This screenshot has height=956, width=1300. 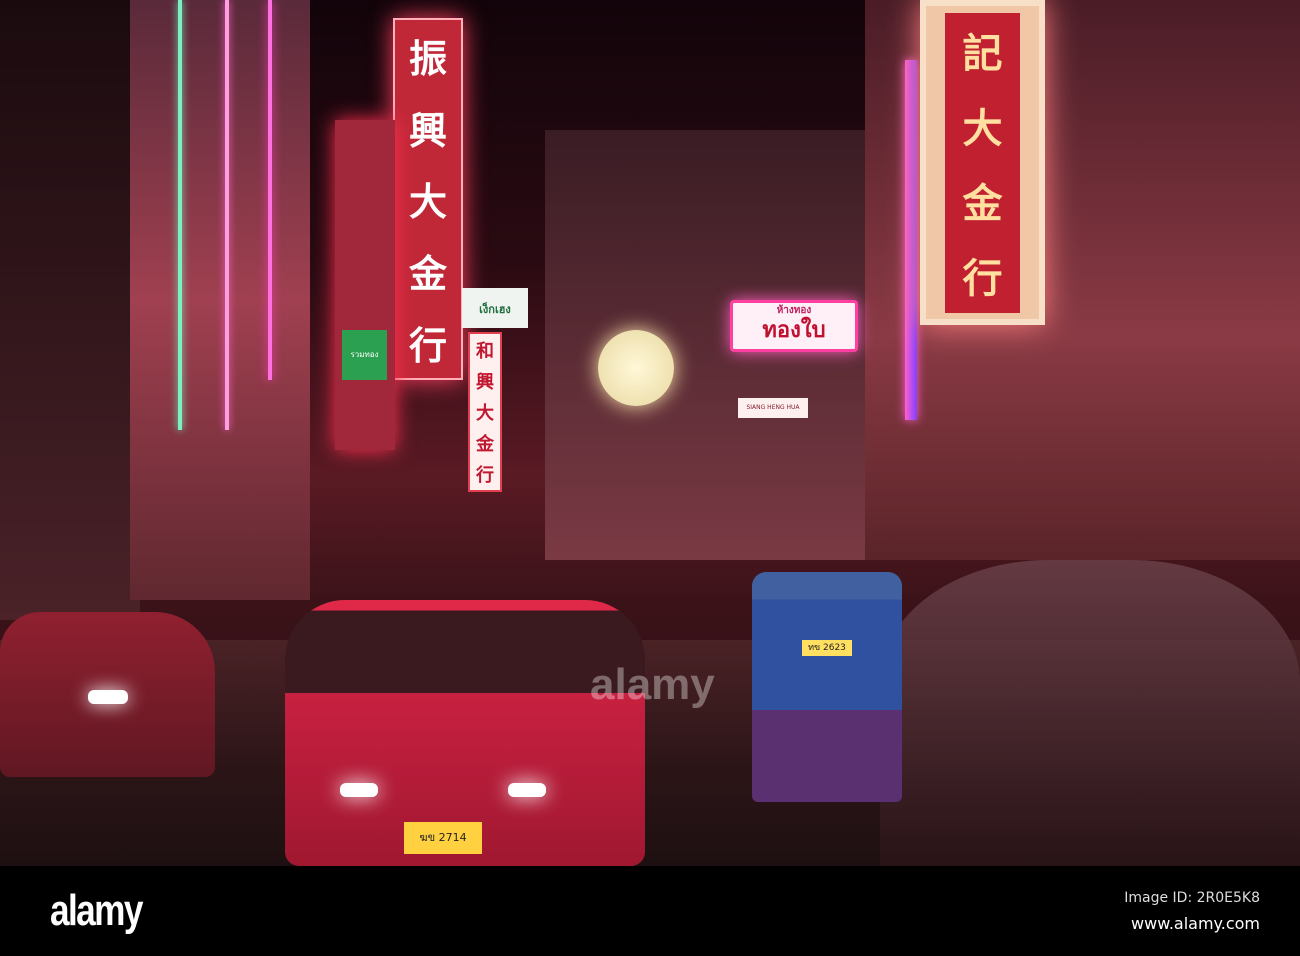 I want to click on tuk-tuk-plate: ทข 2623, so click(x=827, y=648).